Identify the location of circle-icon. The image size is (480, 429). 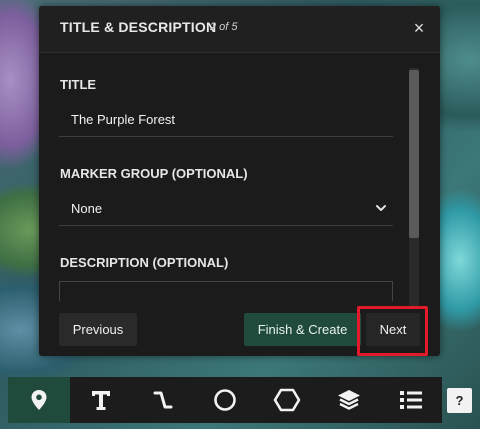
(225, 400).